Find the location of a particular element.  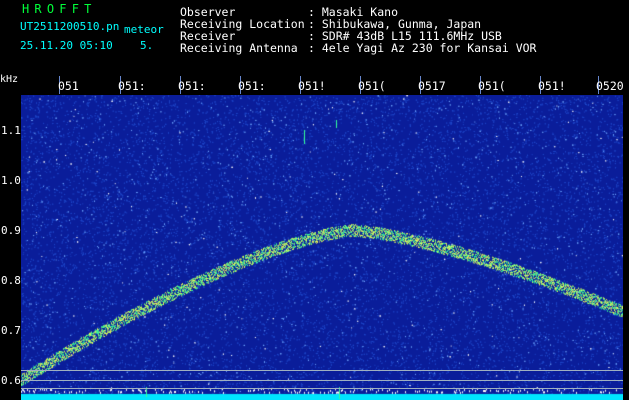

x-tick-label: 0517 is located at coordinates (432, 86).